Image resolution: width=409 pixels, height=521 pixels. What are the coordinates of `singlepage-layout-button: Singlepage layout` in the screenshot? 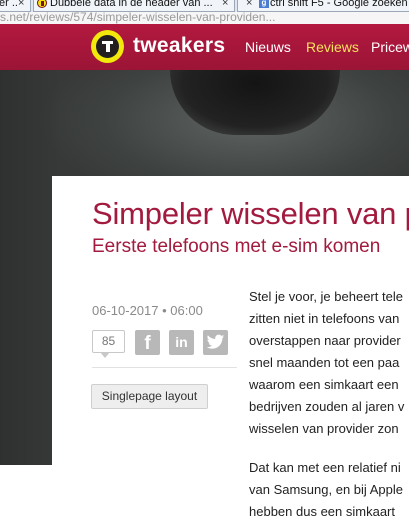 It's located at (149, 396).